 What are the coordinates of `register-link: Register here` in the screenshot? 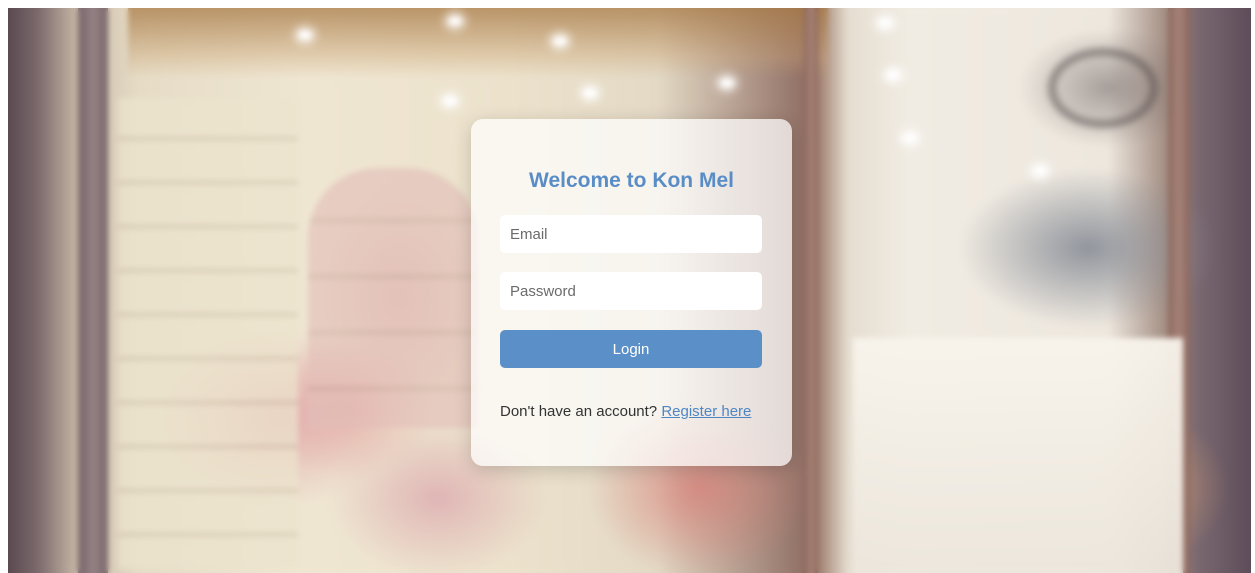 It's located at (706, 411).